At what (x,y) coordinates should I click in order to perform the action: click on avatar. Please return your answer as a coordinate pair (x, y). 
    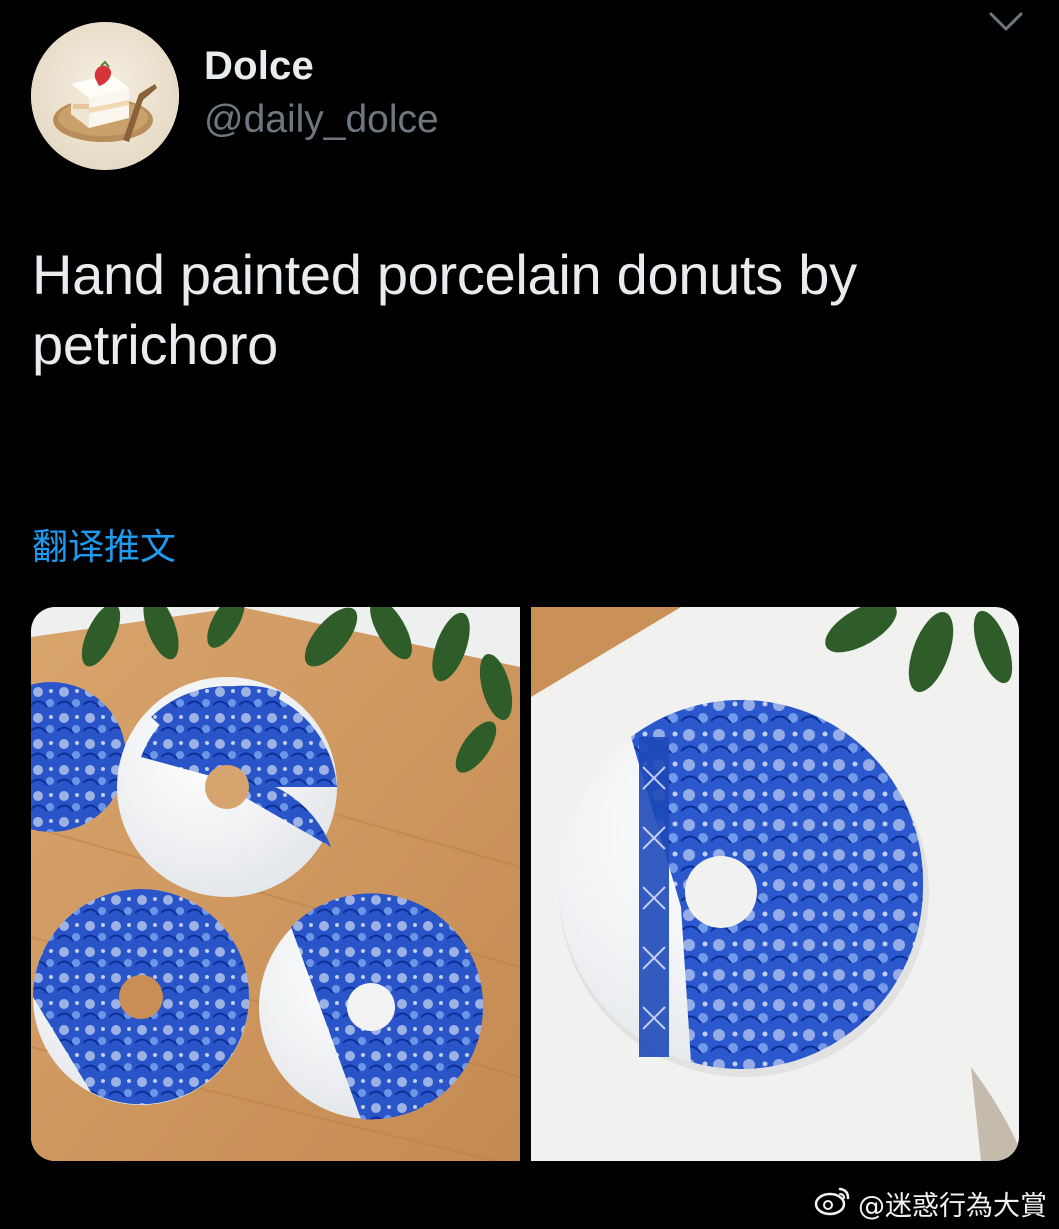
    Looking at the image, I should click on (105, 96).